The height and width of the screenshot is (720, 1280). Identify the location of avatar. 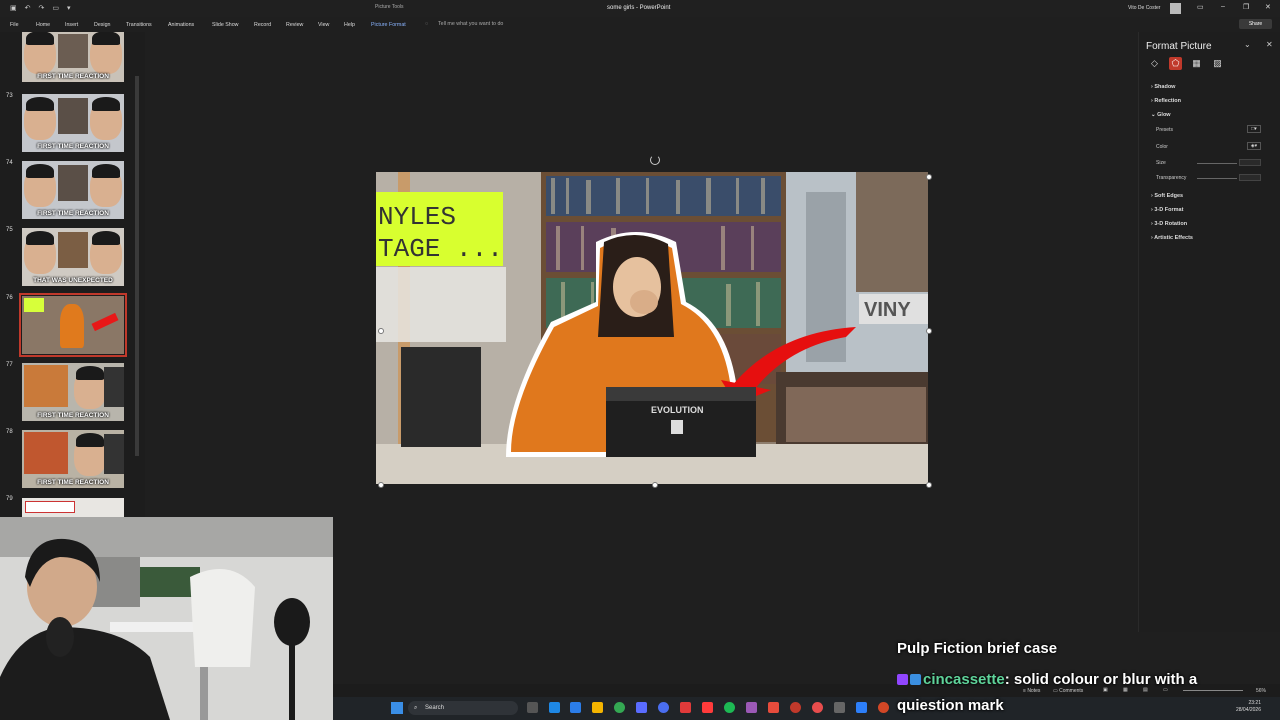
(1175, 8).